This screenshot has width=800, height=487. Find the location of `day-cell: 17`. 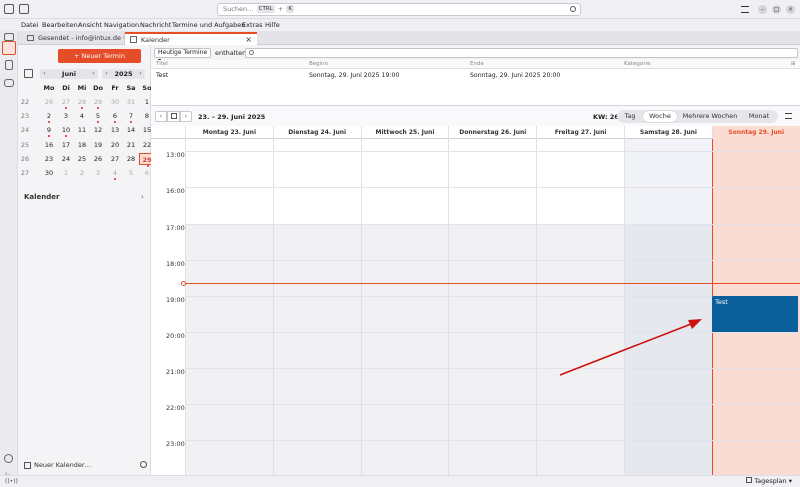

day-cell: 17 is located at coordinates (66, 145).